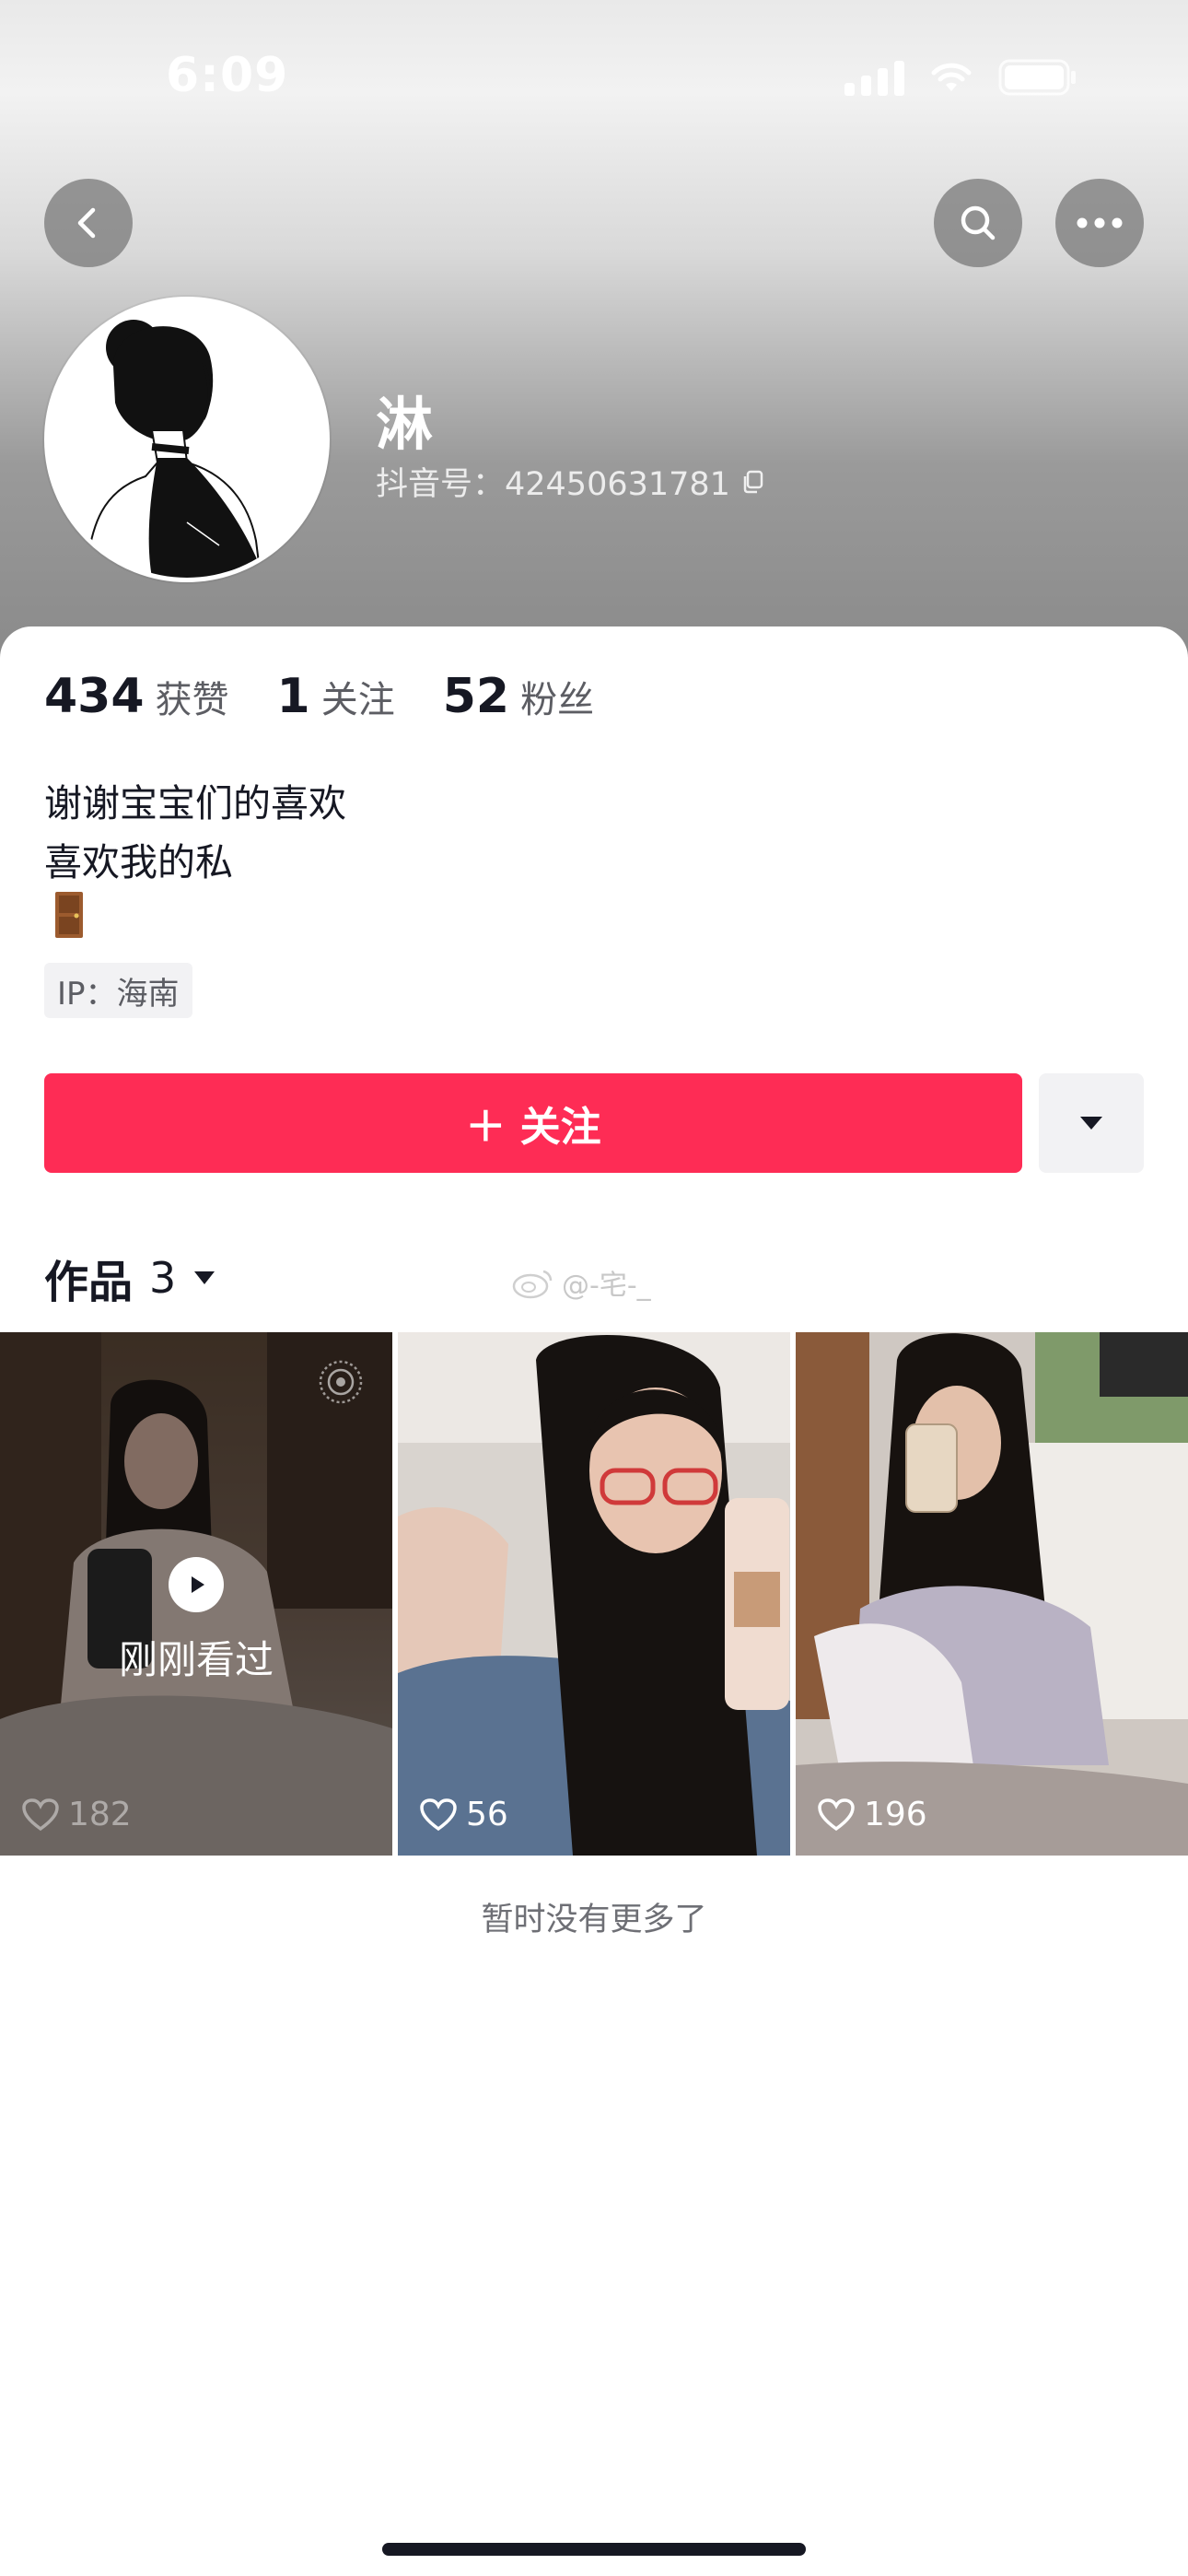 This screenshot has width=1188, height=2576. I want to click on works-count: 3, so click(163, 1278).